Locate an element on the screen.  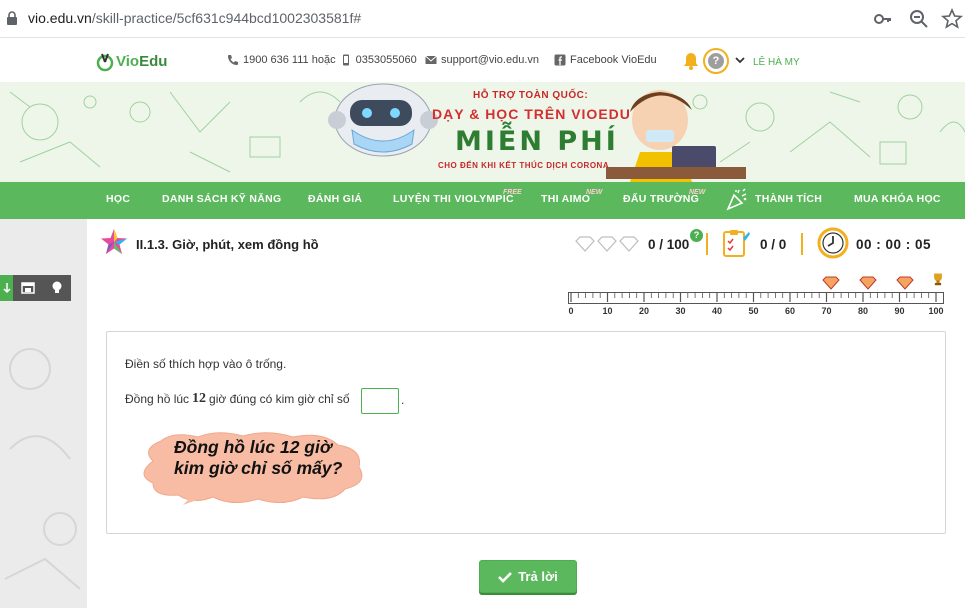
submit-label: Trả lời is located at coordinates (538, 576).